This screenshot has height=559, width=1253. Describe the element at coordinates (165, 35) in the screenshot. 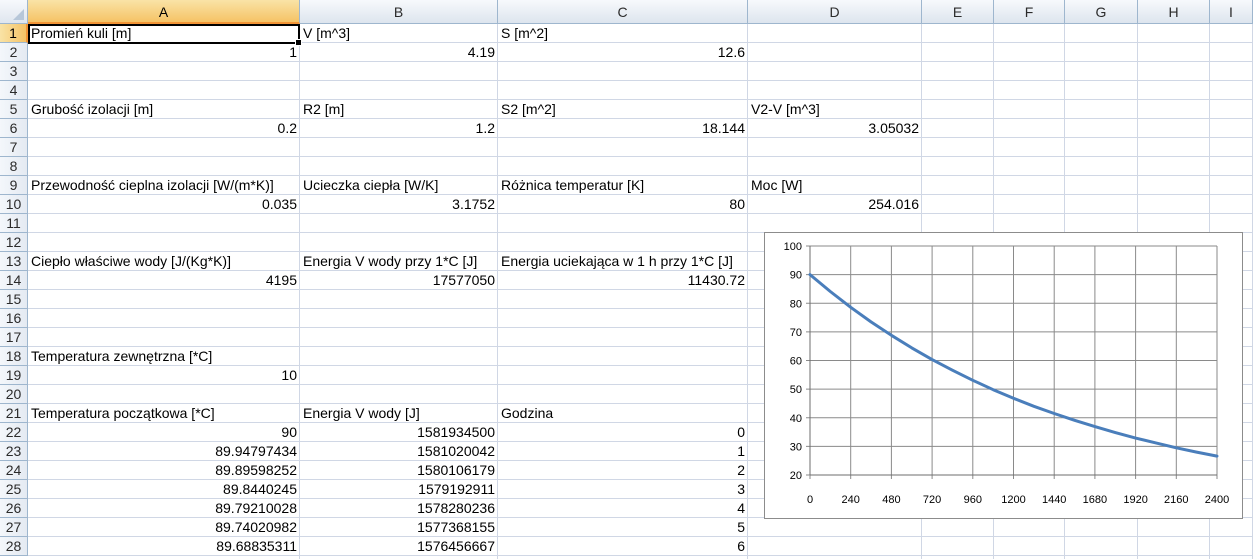

I see `active-cell-cursor` at that location.